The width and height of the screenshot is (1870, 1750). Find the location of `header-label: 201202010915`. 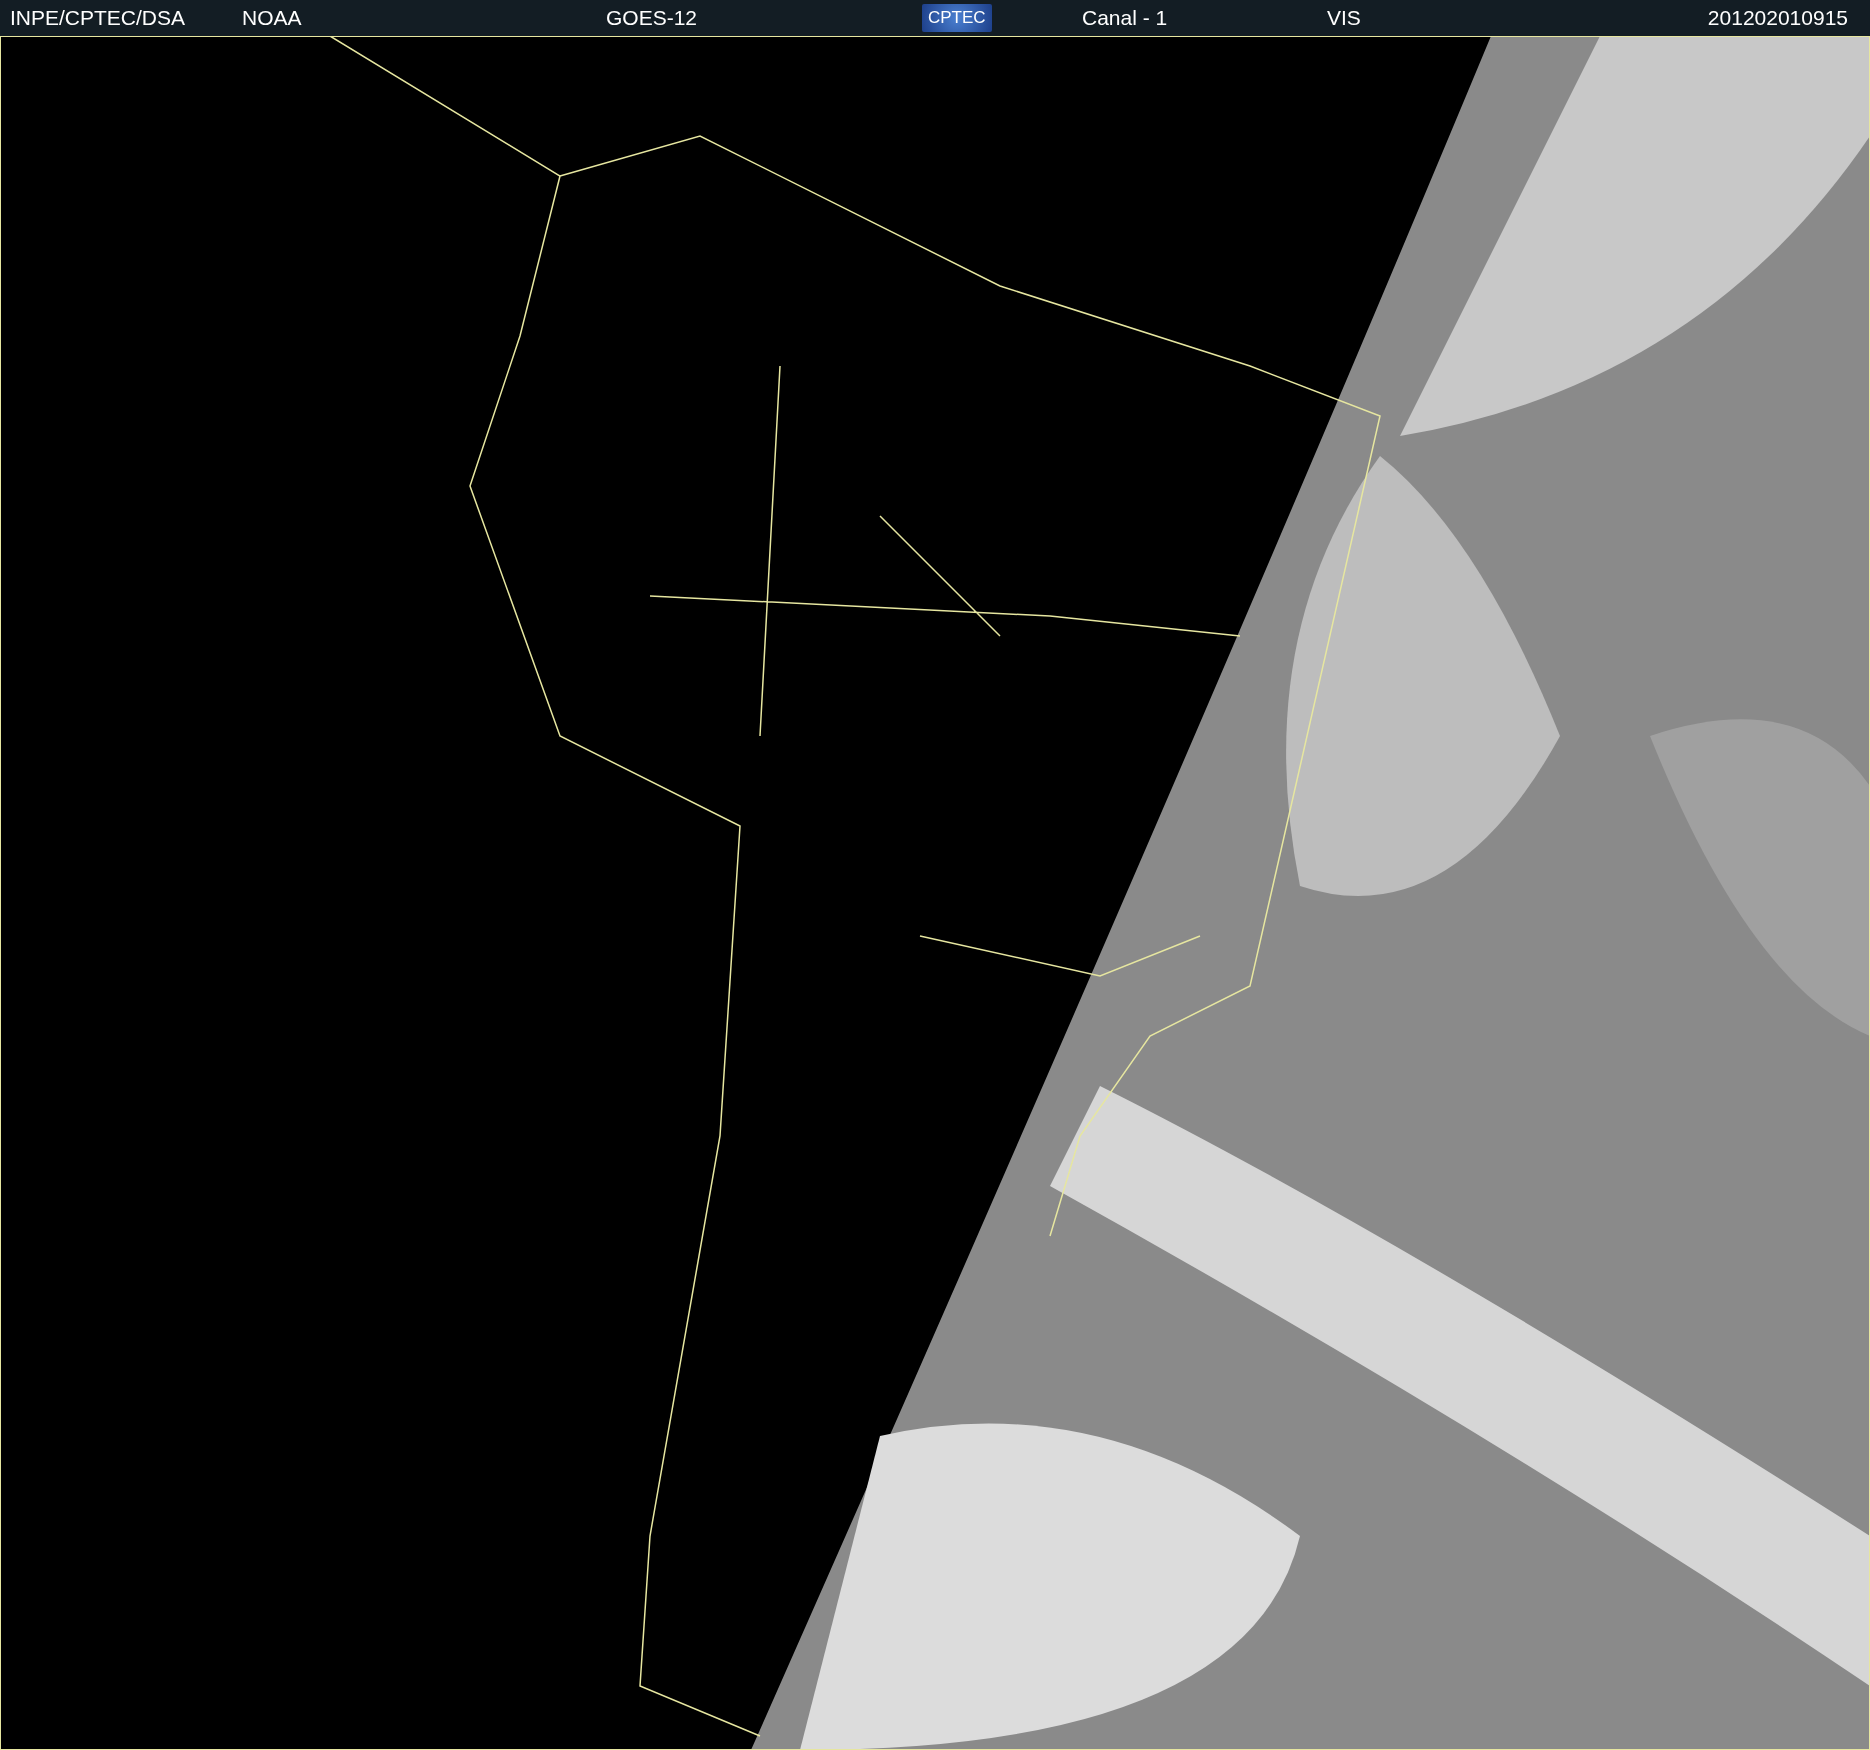

header-label: 201202010915 is located at coordinates (1777, 18).